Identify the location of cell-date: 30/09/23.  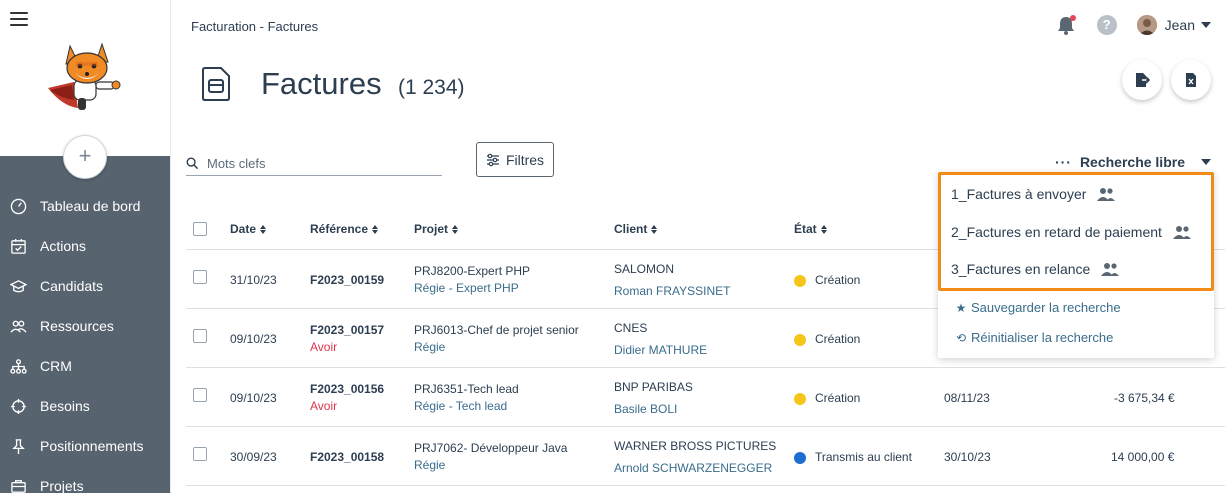
(253, 457).